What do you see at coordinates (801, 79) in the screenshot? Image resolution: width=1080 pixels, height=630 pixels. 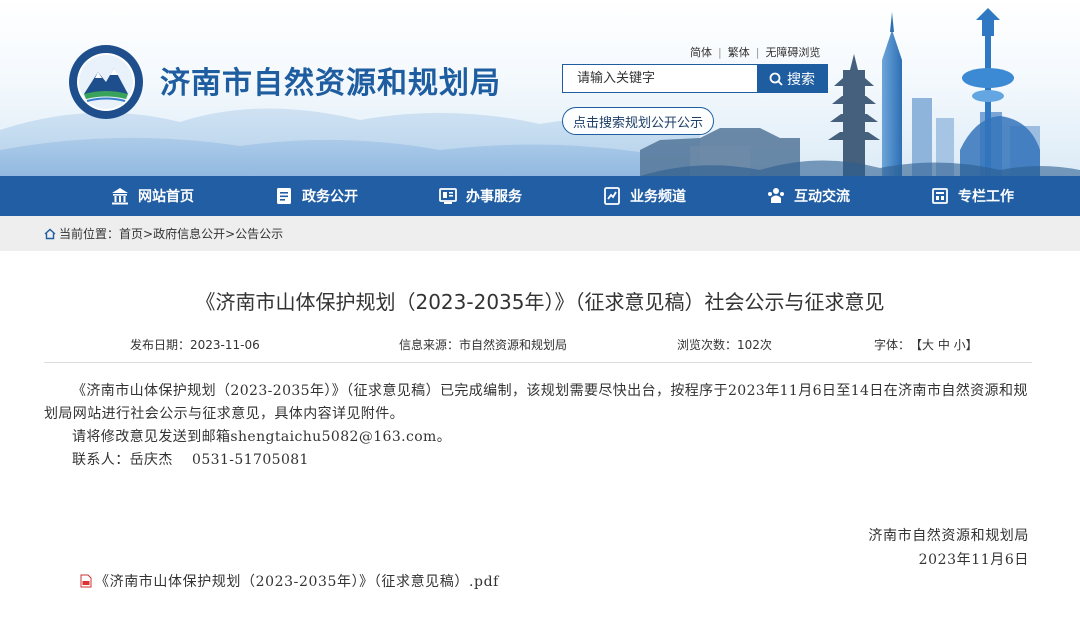 I see `search-button-label: 搜索` at bounding box center [801, 79].